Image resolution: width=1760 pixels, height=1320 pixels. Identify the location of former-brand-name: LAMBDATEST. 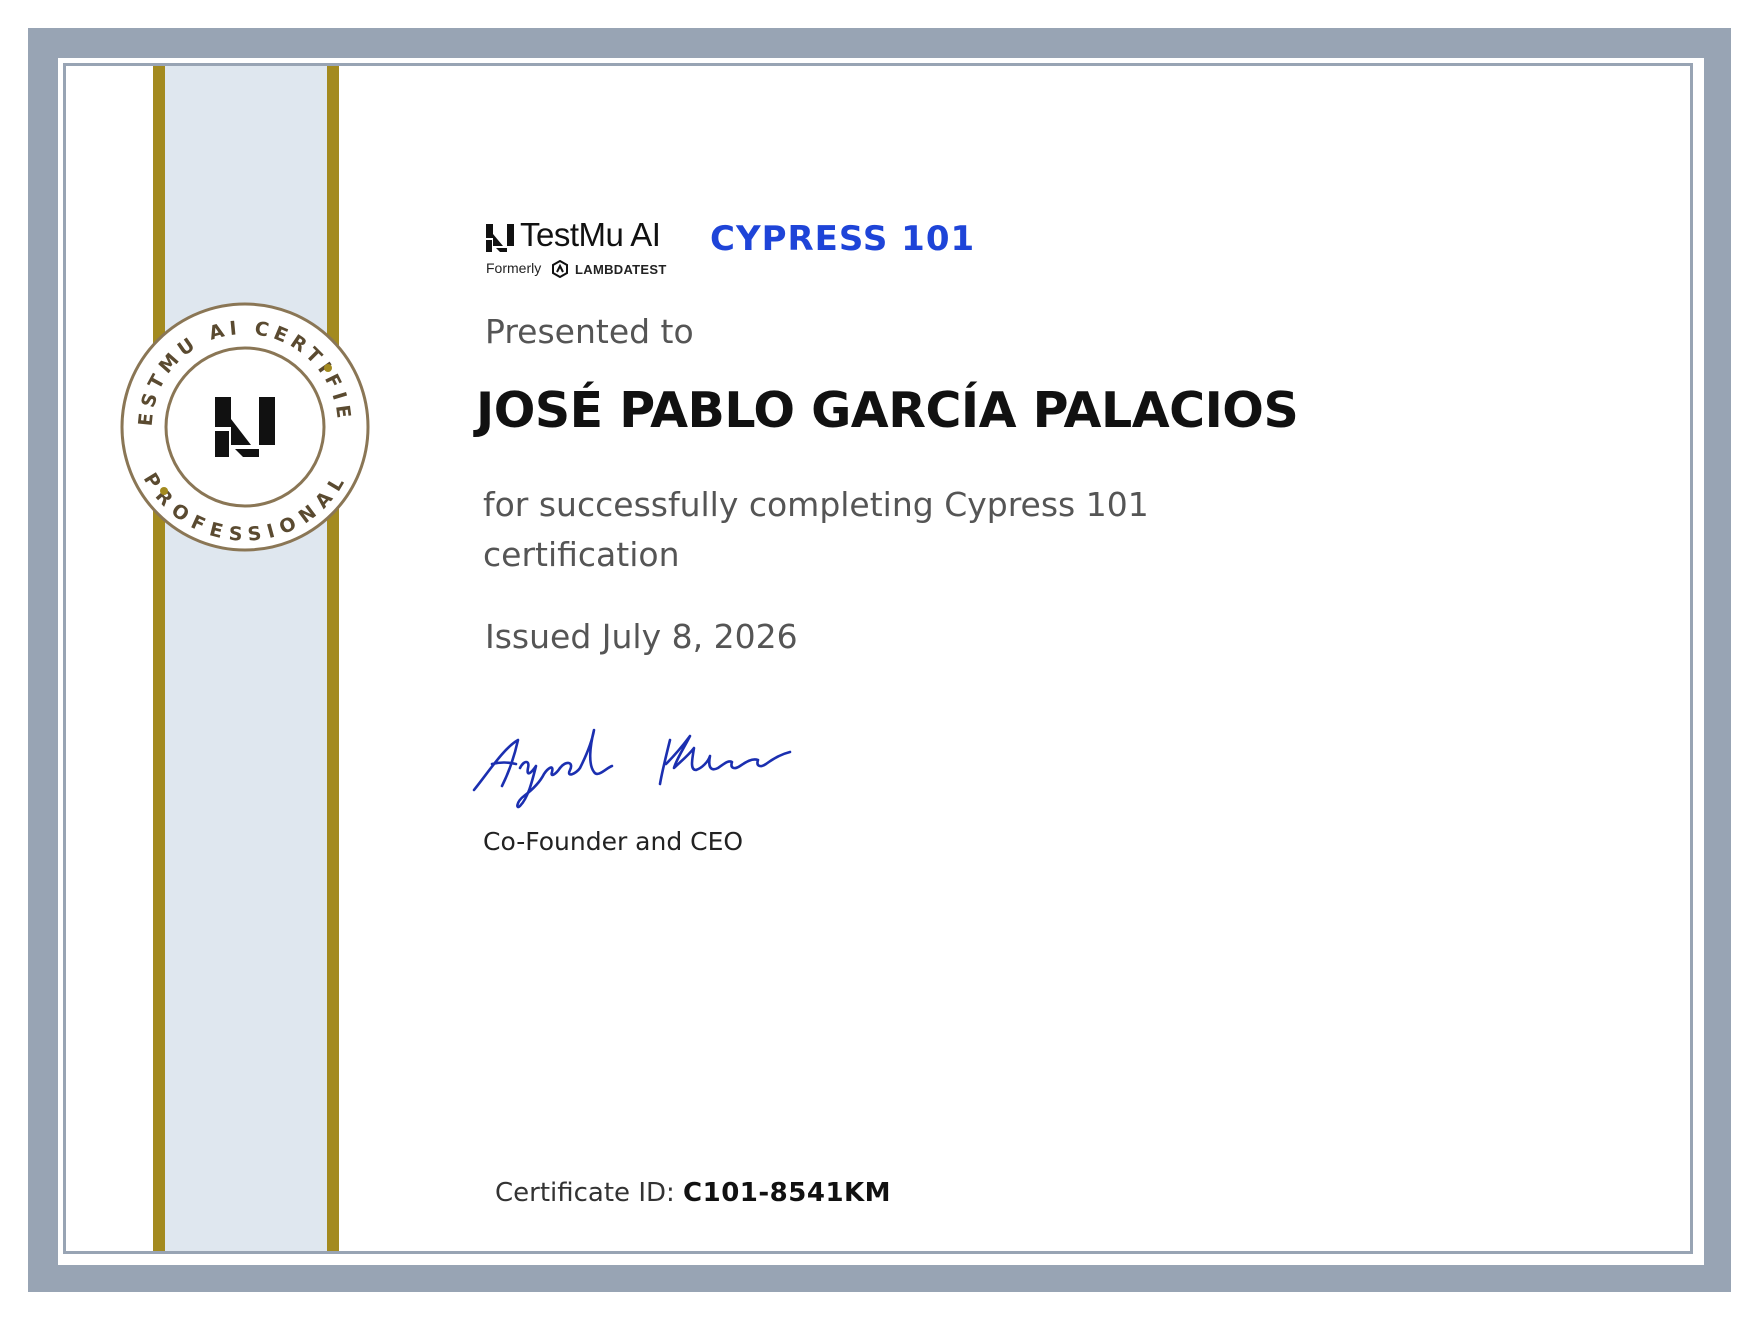
(621, 269).